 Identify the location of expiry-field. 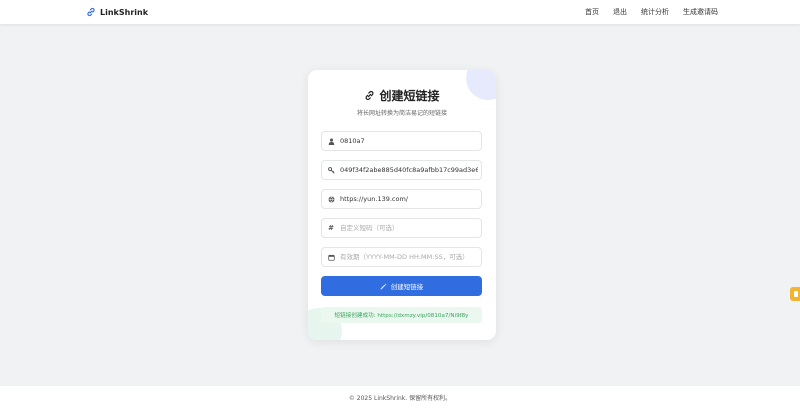
(401, 257).